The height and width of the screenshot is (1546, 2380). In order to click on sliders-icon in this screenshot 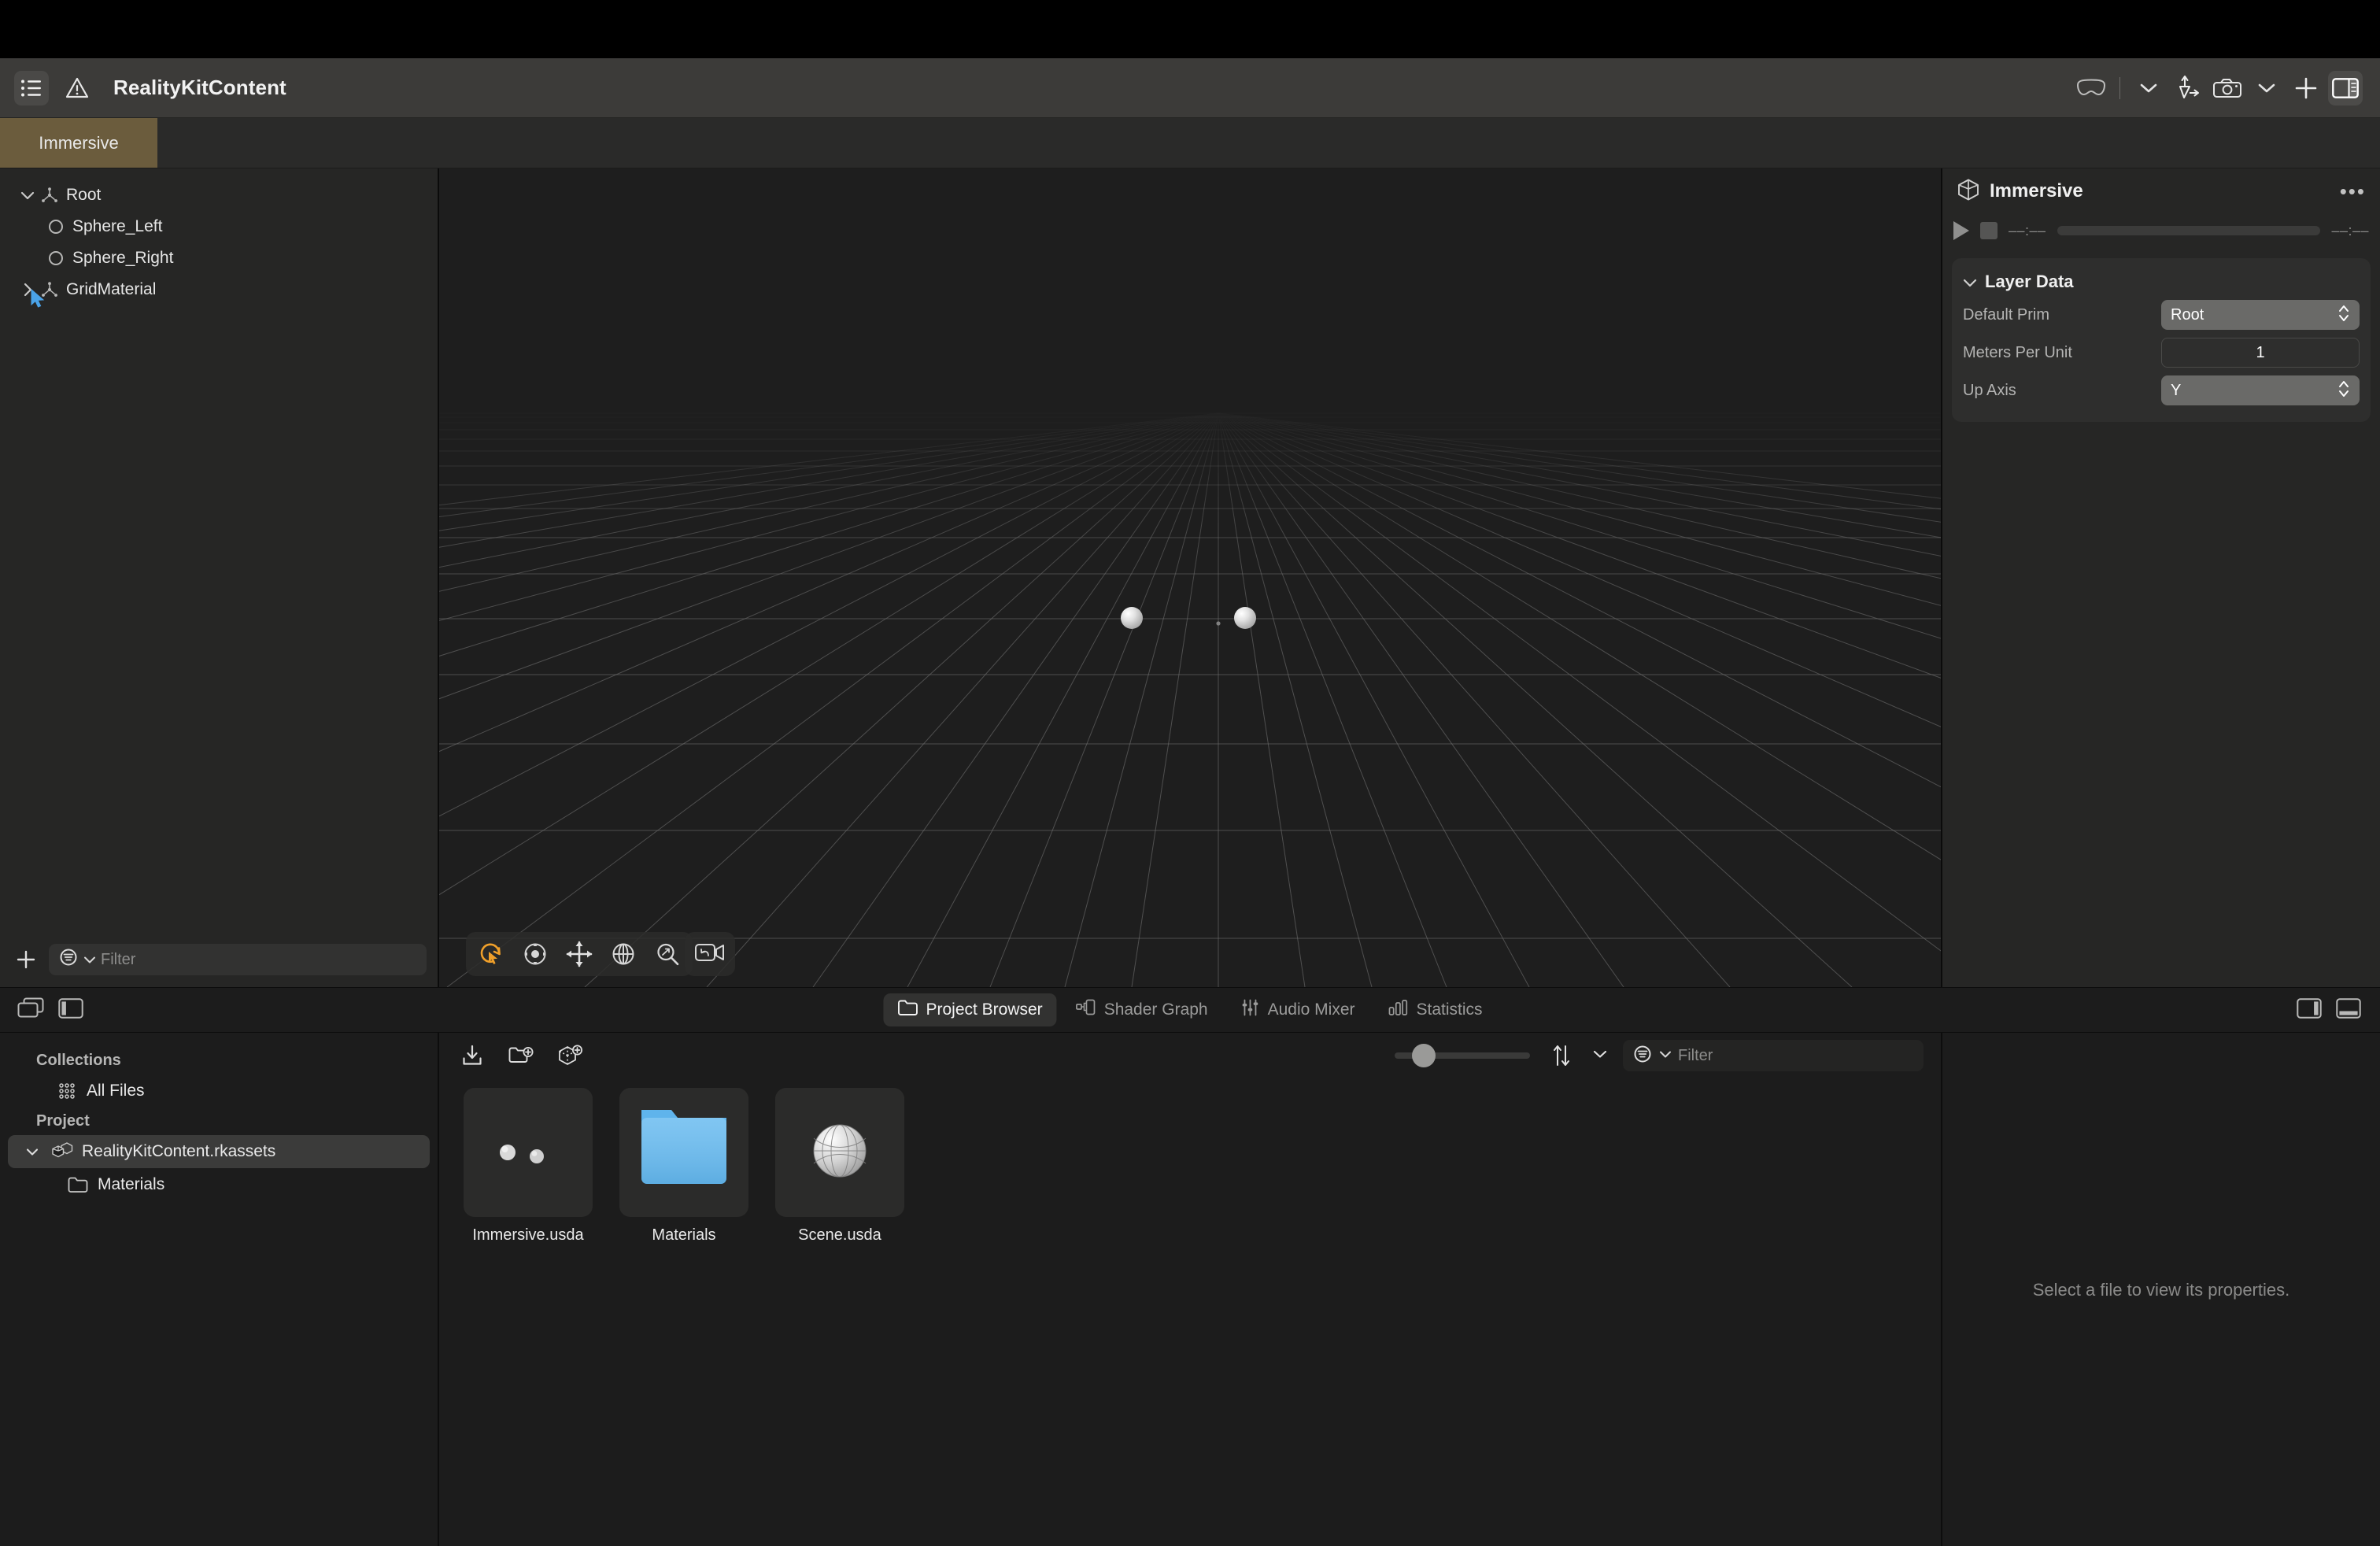, I will do `click(1250, 1010)`.